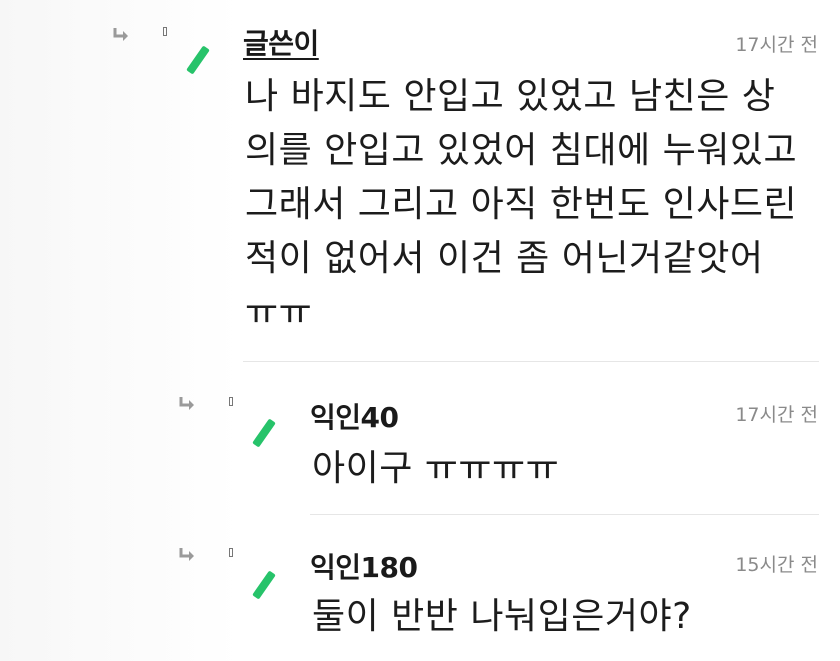 Image resolution: width=840 pixels, height=661 pixels. Describe the element at coordinates (502, 616) in the screenshot. I see `comment-text: 둘이 반반 나눠입은거야?` at that location.